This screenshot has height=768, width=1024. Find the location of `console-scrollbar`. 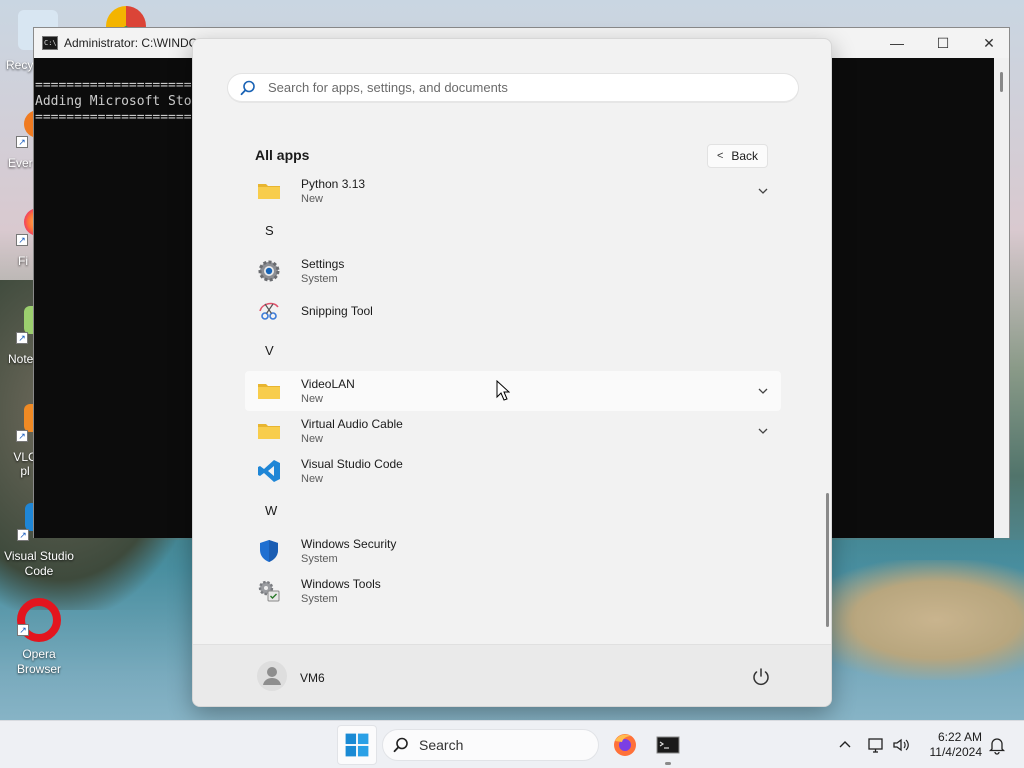

console-scrollbar is located at coordinates (1001, 298).